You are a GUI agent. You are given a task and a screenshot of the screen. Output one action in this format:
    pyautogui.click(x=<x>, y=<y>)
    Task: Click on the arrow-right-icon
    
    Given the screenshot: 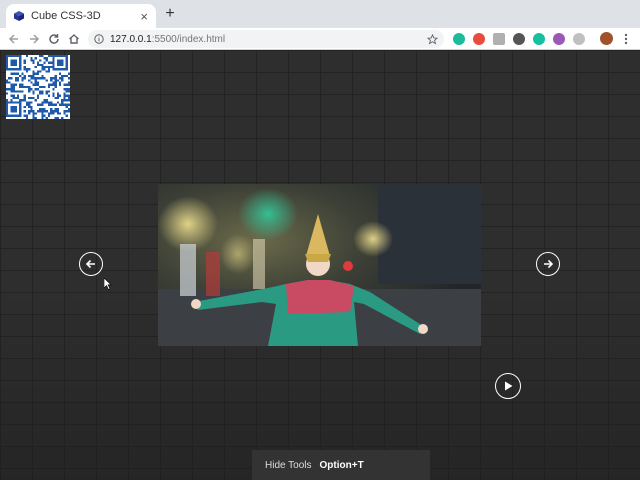 What is the action you would take?
    pyautogui.click(x=549, y=264)
    